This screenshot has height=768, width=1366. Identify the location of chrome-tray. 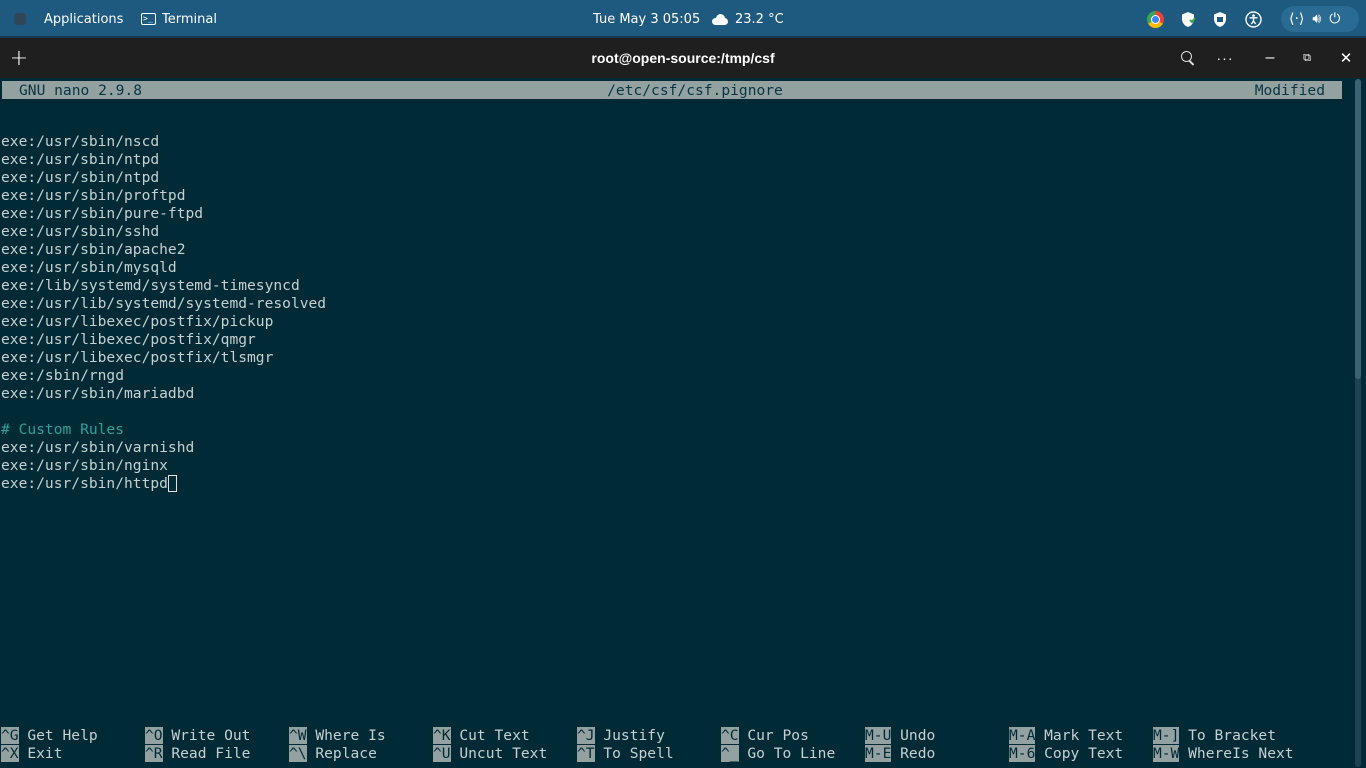
(1155, 19).